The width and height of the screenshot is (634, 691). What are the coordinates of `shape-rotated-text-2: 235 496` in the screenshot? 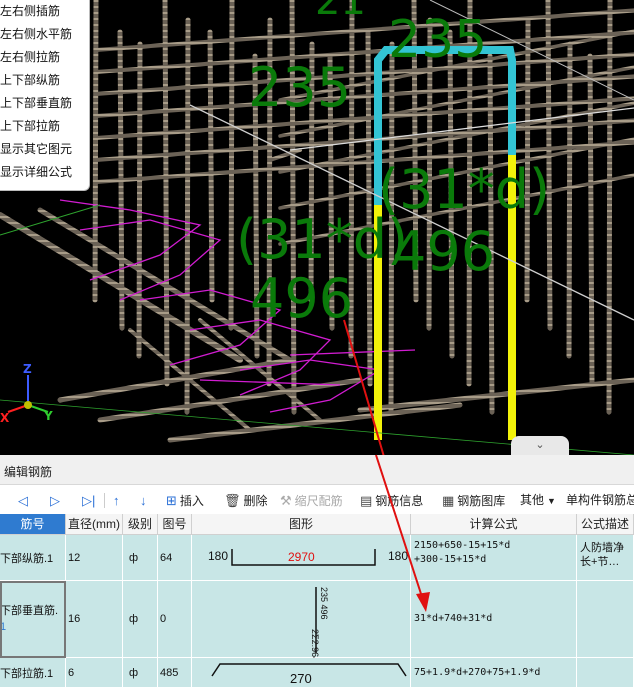 It's located at (324, 603).